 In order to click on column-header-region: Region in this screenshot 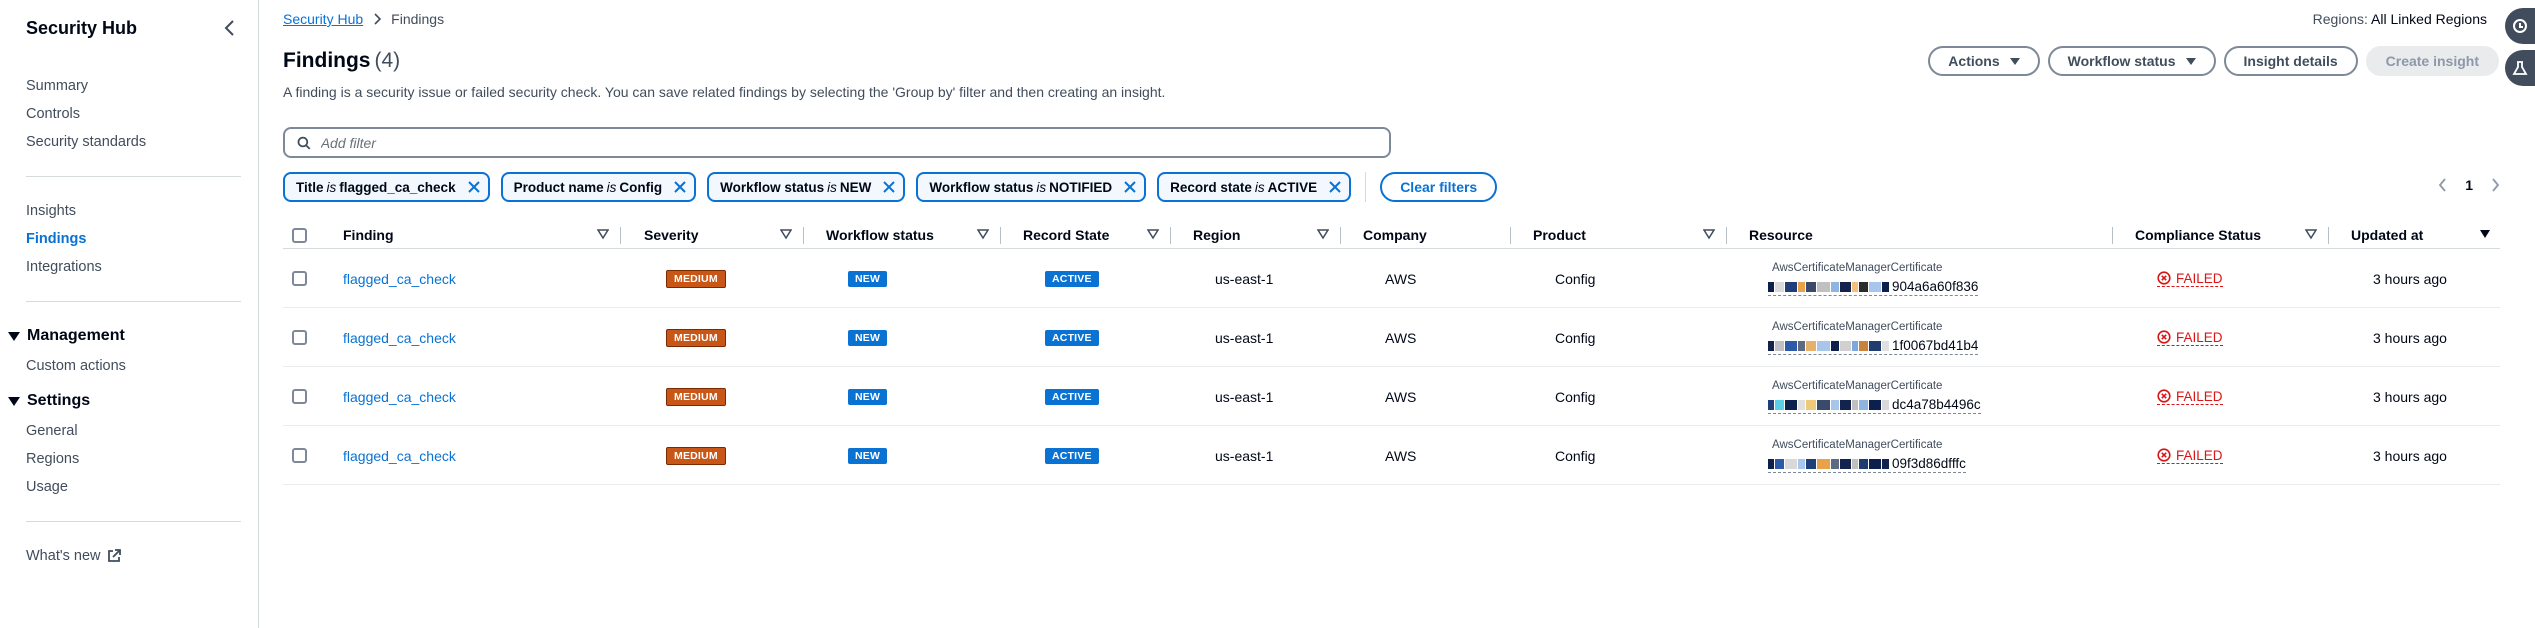, I will do `click(1216, 235)`.